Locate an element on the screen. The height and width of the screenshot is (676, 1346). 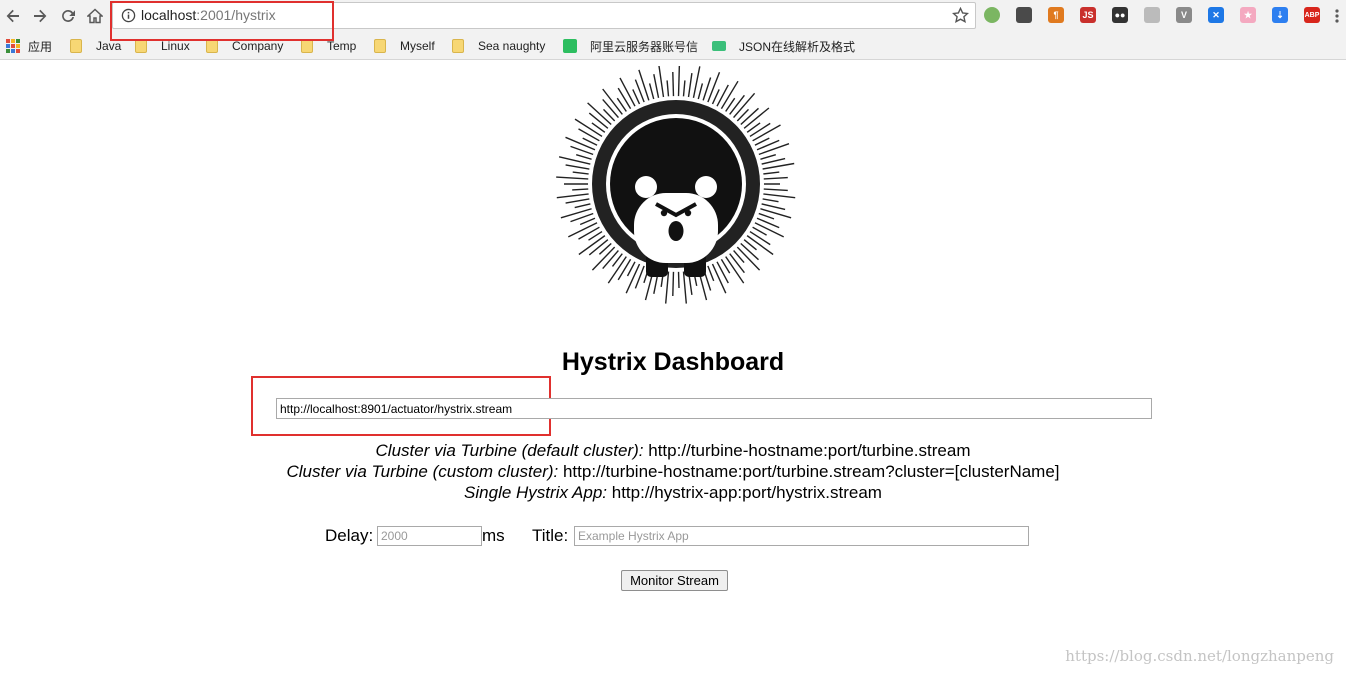
bookmark-label: Temp is located at coordinates (342, 46).